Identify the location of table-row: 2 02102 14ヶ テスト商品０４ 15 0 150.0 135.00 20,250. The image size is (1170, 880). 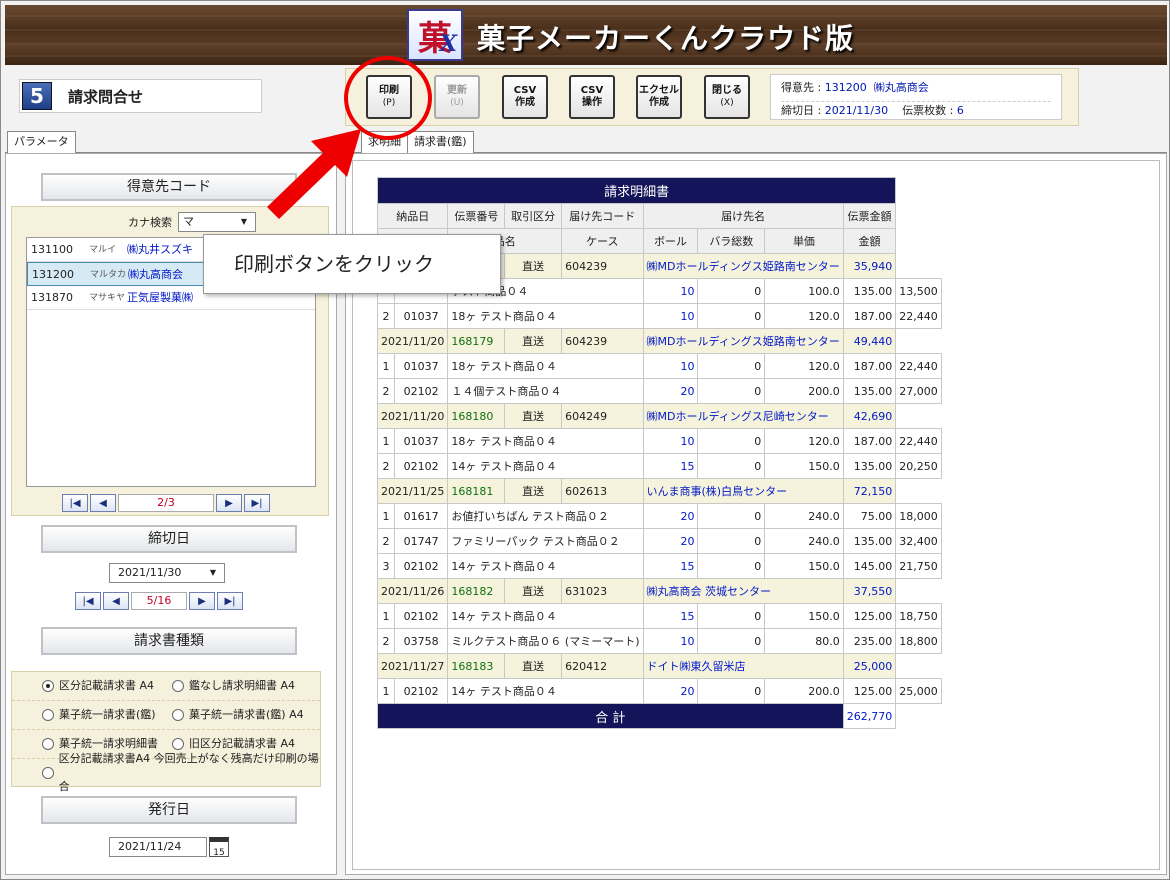
(659, 466).